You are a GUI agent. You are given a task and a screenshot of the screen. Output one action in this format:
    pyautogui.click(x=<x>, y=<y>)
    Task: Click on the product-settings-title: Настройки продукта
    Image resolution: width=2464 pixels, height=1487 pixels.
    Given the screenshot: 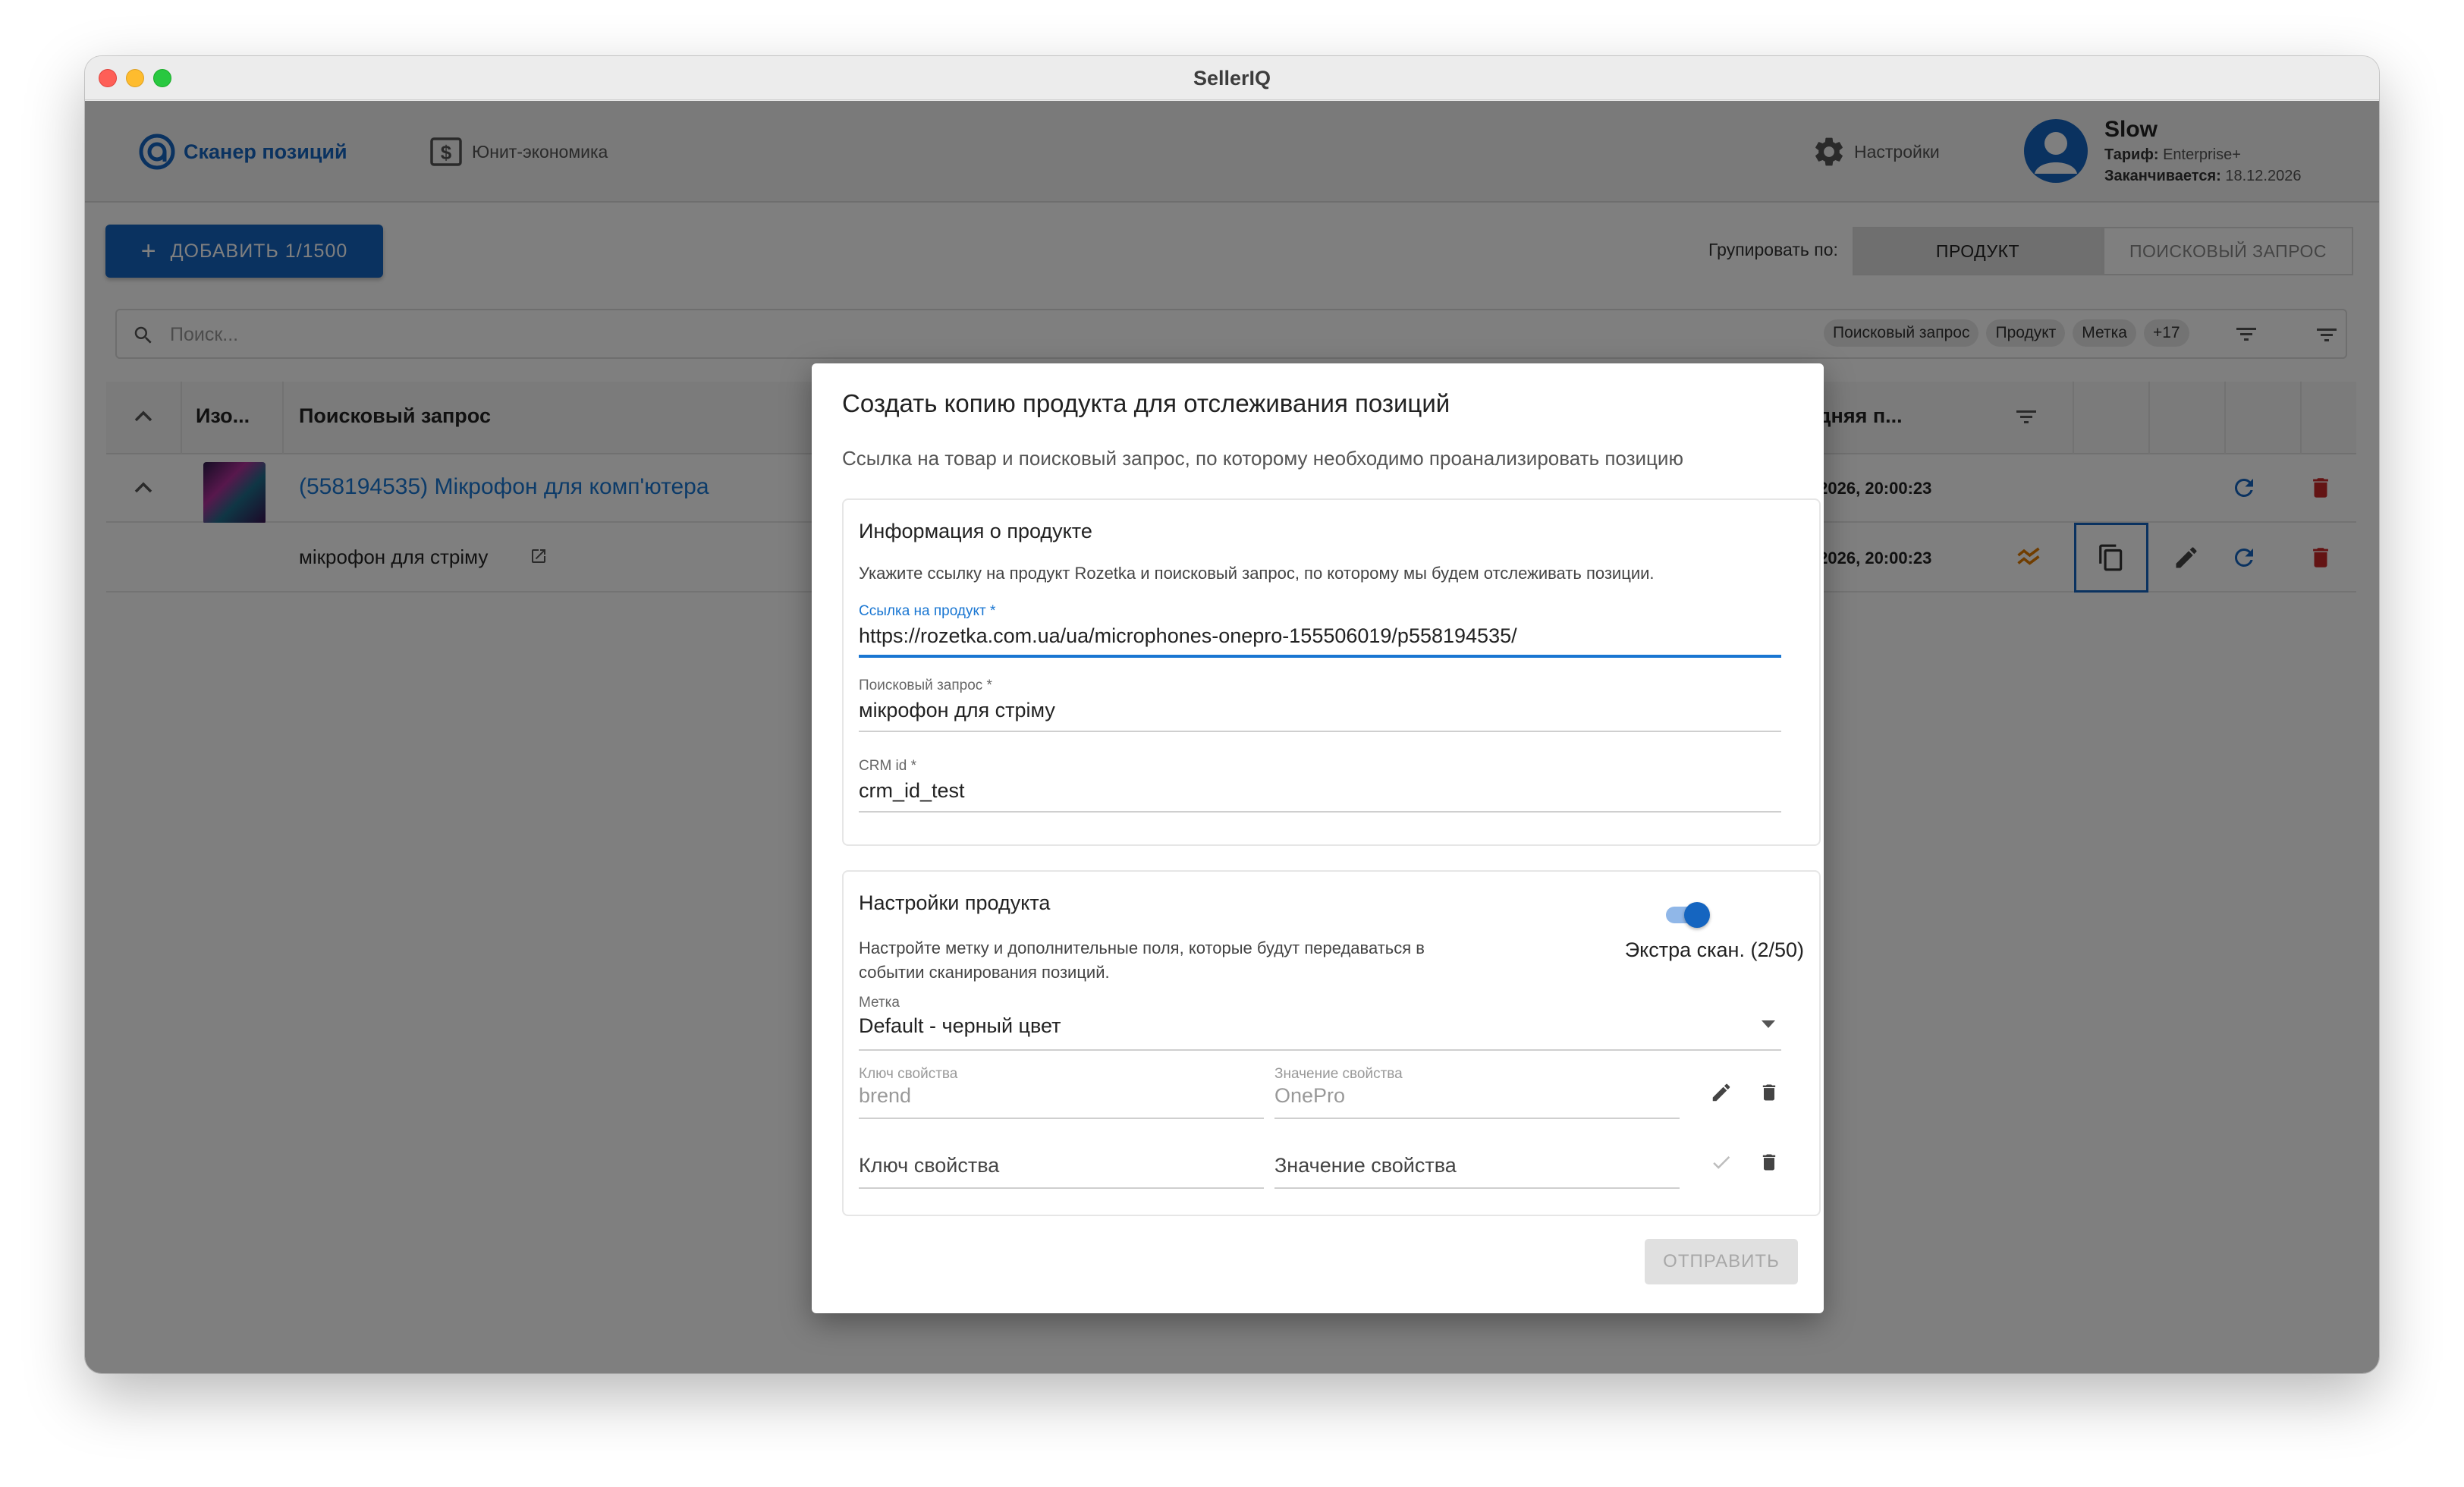 What is the action you would take?
    pyautogui.click(x=955, y=903)
    